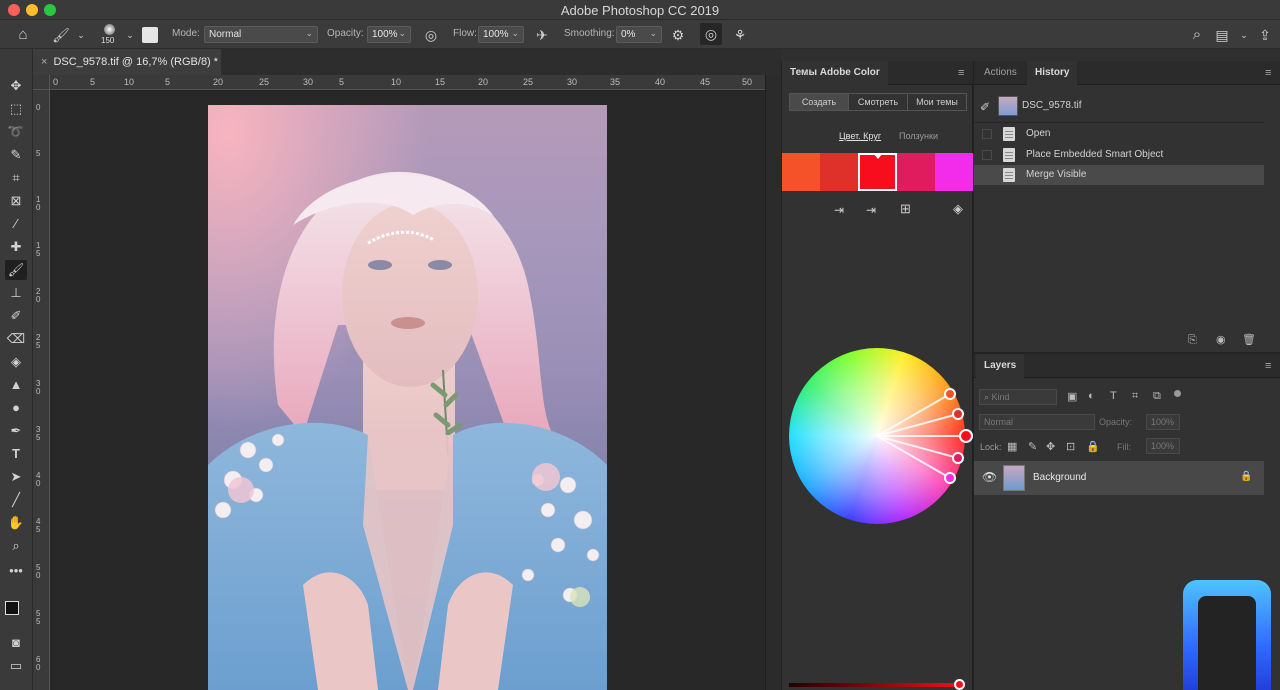  What do you see at coordinates (16, 293) in the screenshot?
I see `clone-stamp-tool-icon: ⊥` at bounding box center [16, 293].